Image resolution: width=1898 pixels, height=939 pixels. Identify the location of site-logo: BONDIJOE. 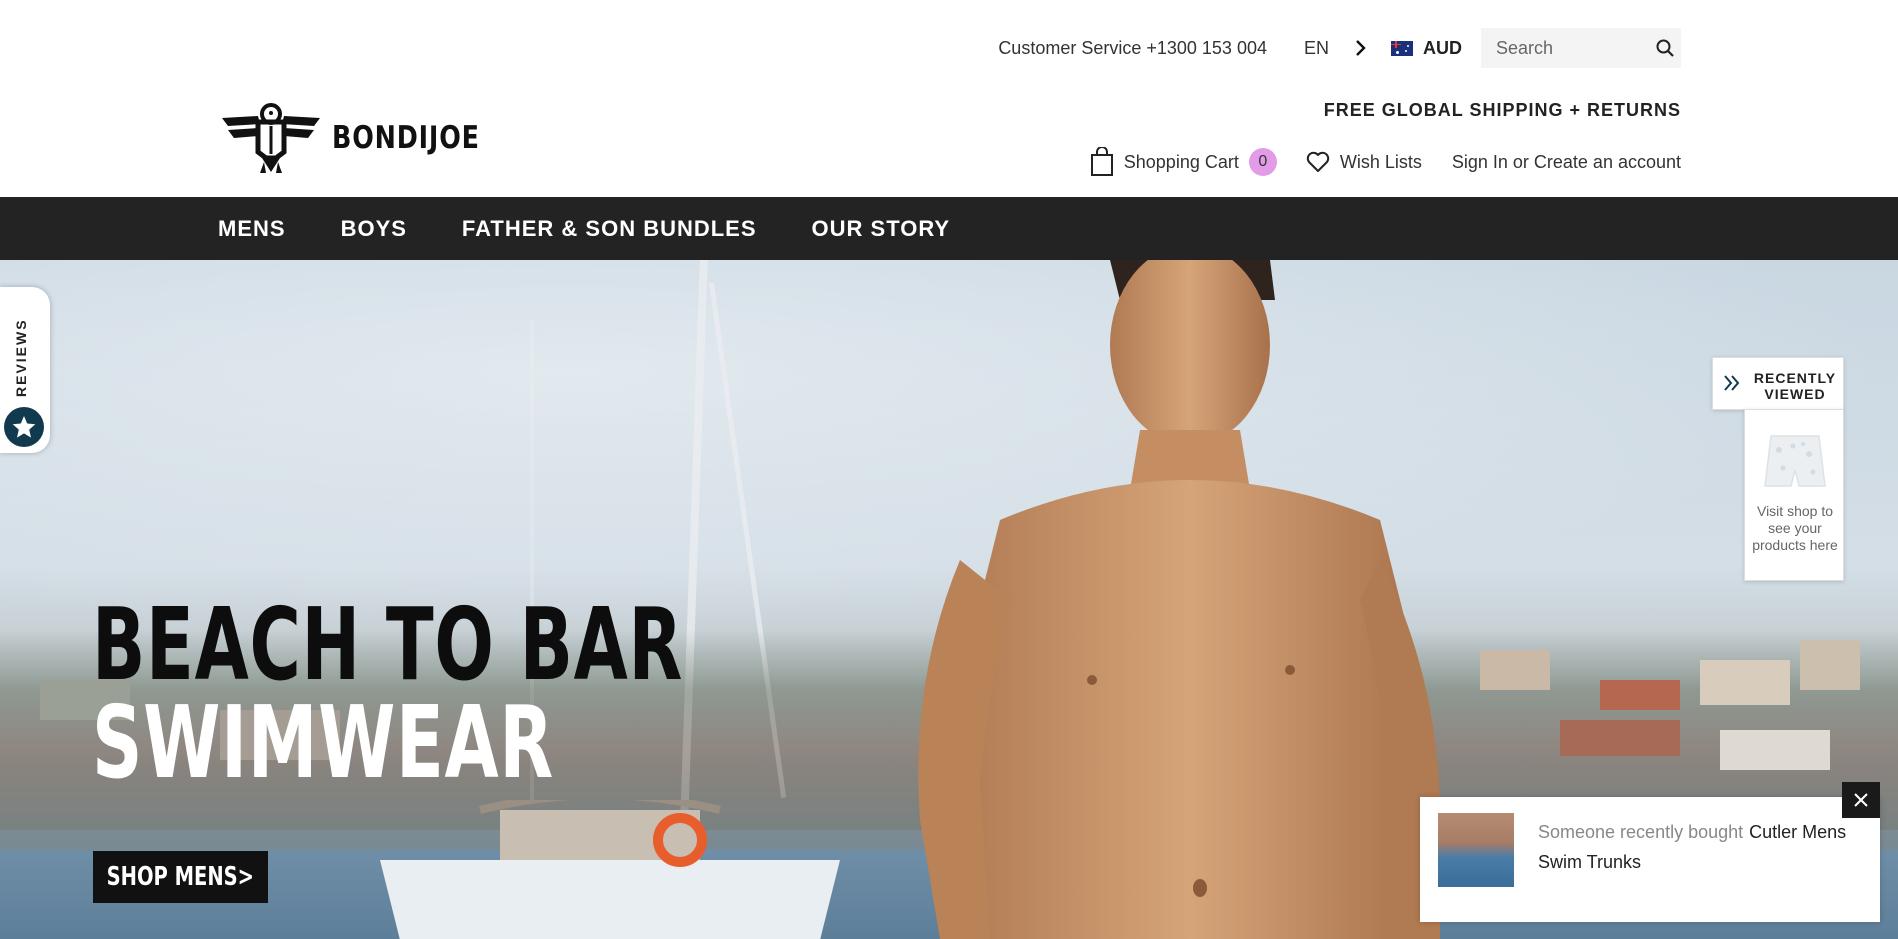
(366, 138).